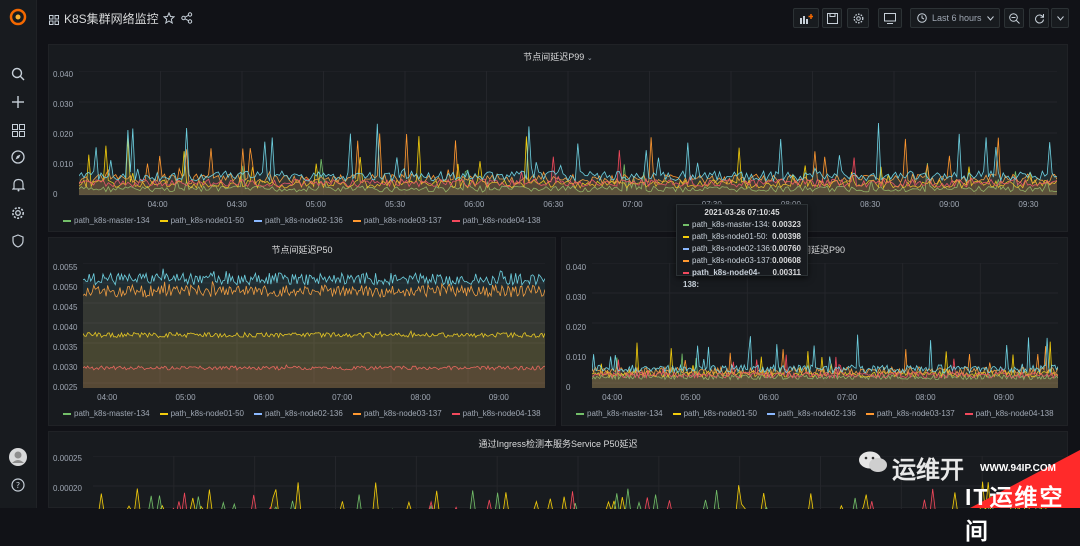  What do you see at coordinates (558, 18) in the screenshot?
I see `top-navbar: K8S集群网络监控 Last 6 hours` at bounding box center [558, 18].